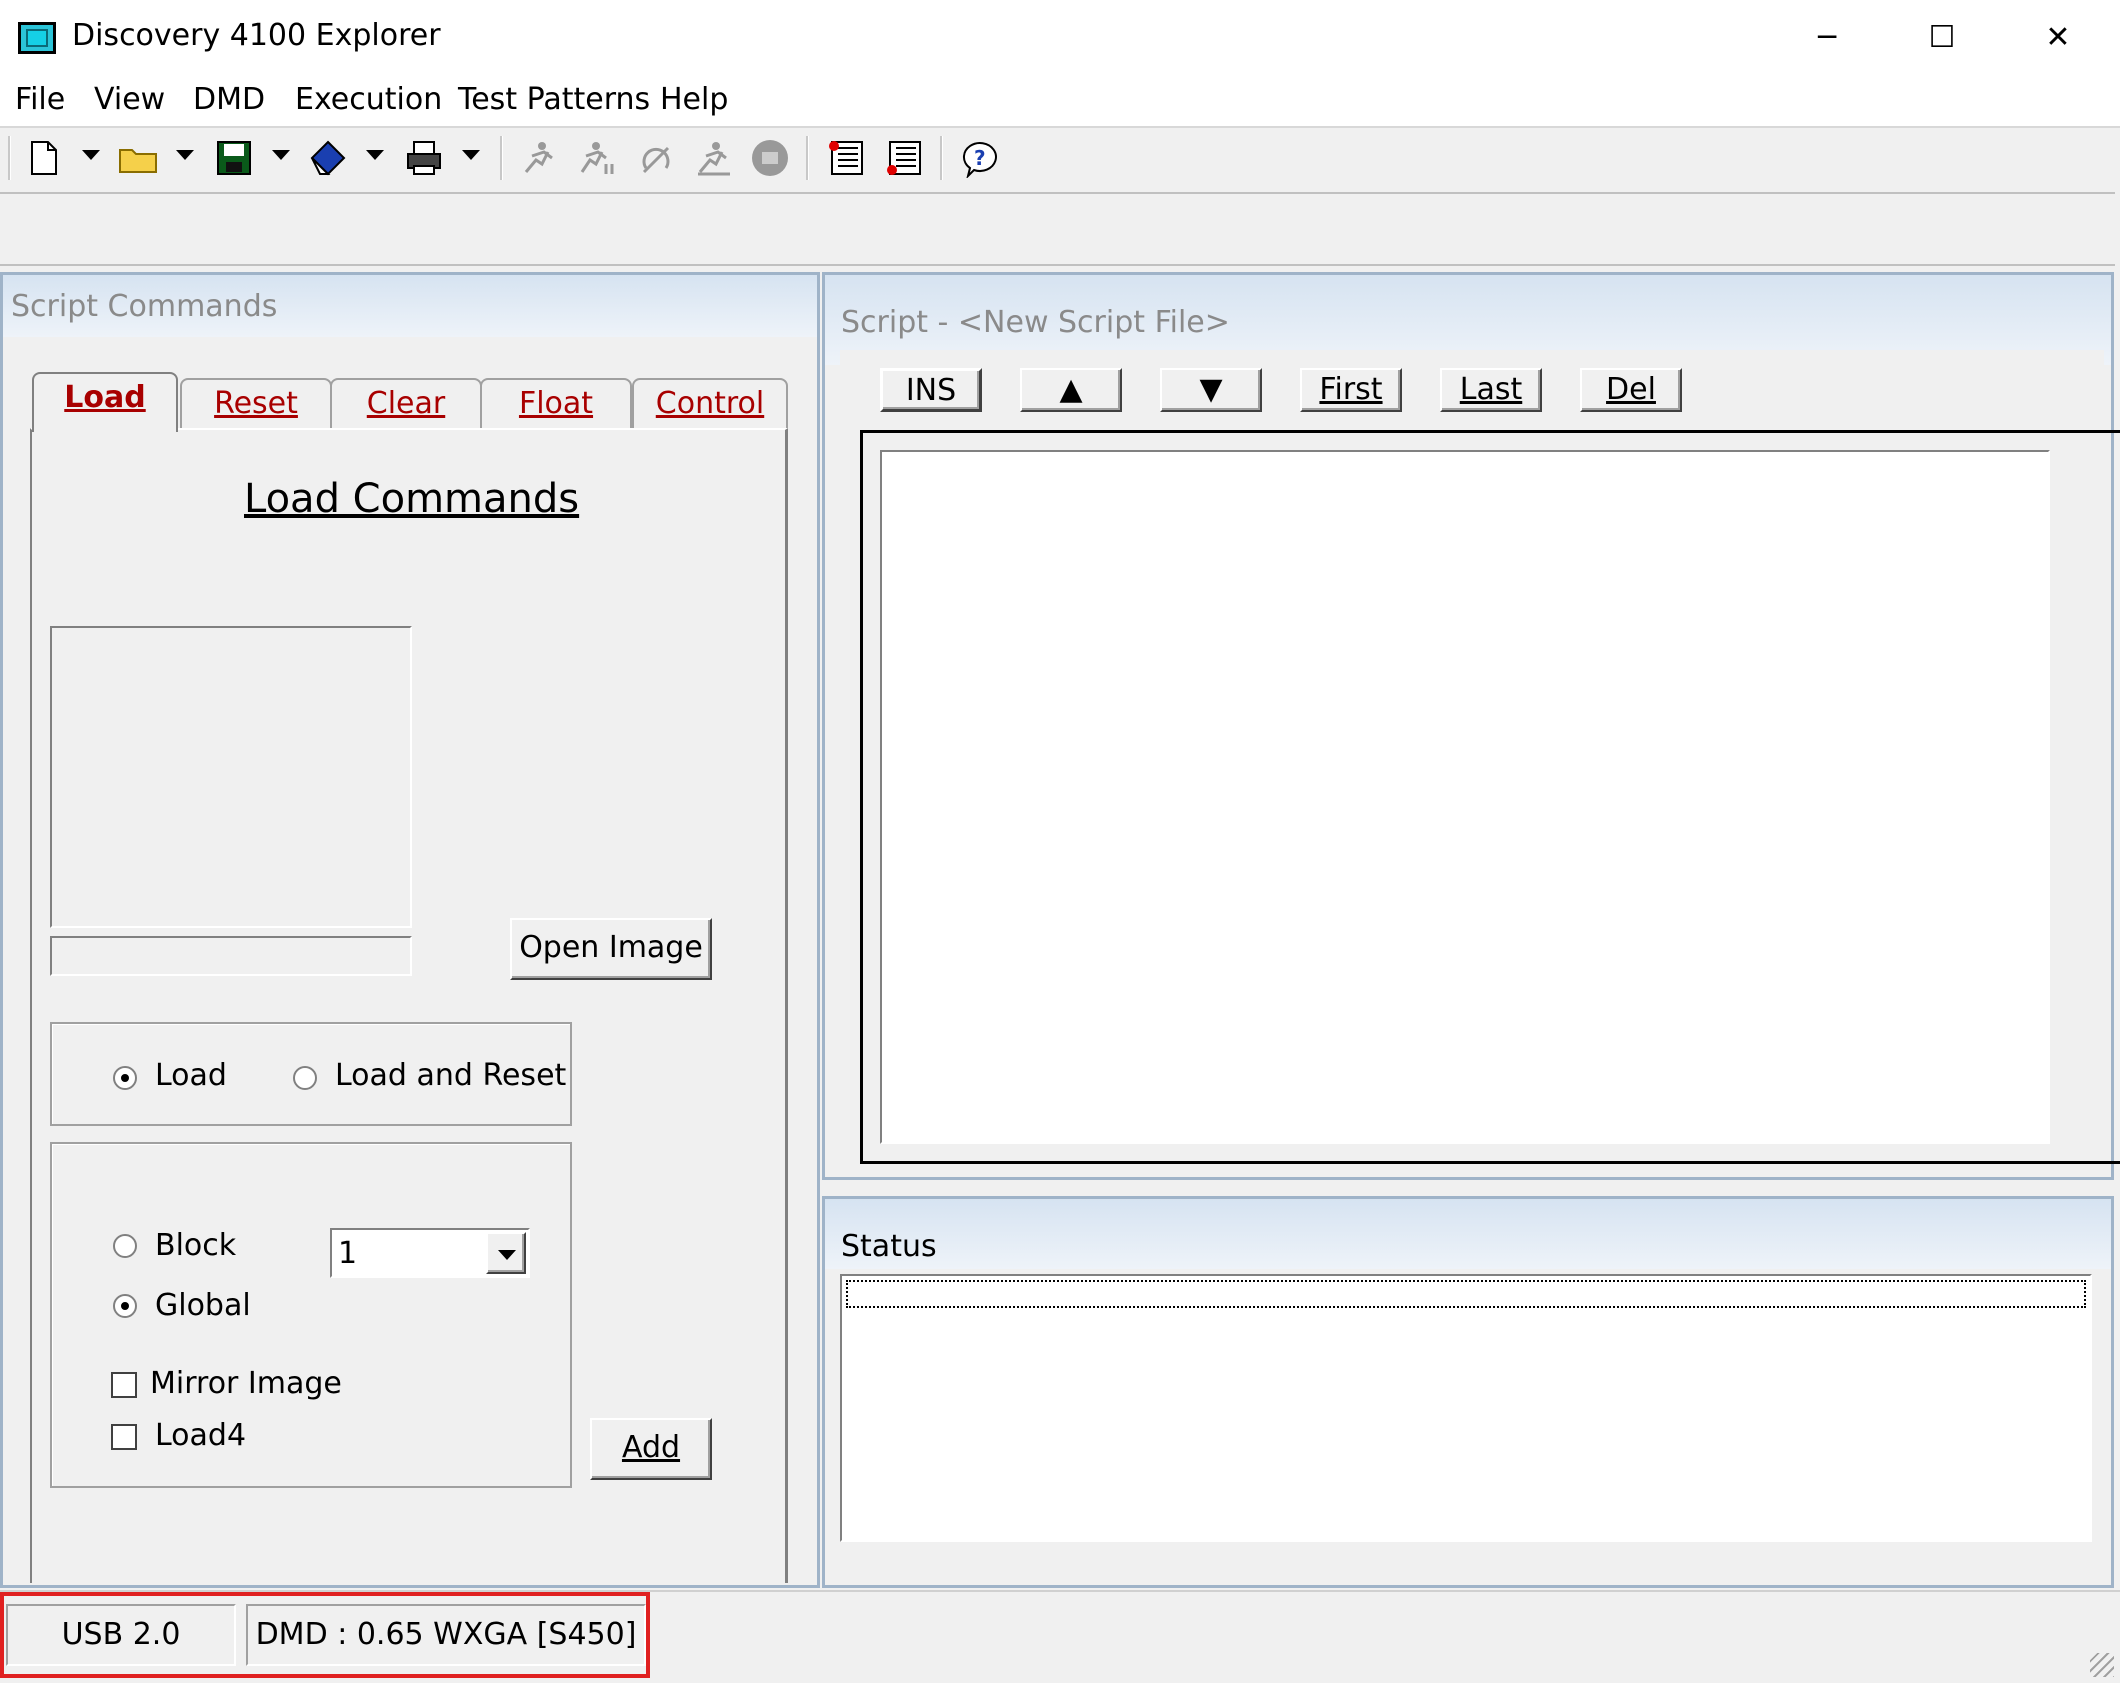 Image resolution: width=2120 pixels, height=1683 pixels. What do you see at coordinates (554, 99) in the screenshot?
I see `menu-test-patterns: Test Patterns` at bounding box center [554, 99].